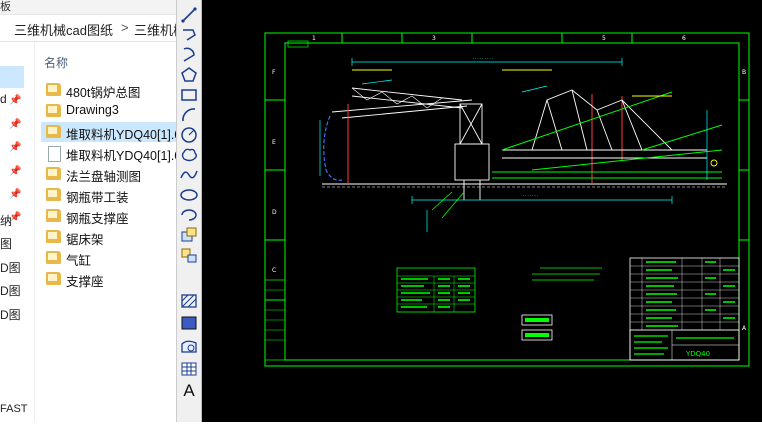 Image resolution: width=762 pixels, height=427 pixels. Describe the element at coordinates (189, 155) in the screenshot. I see `revcloud-icon` at that location.